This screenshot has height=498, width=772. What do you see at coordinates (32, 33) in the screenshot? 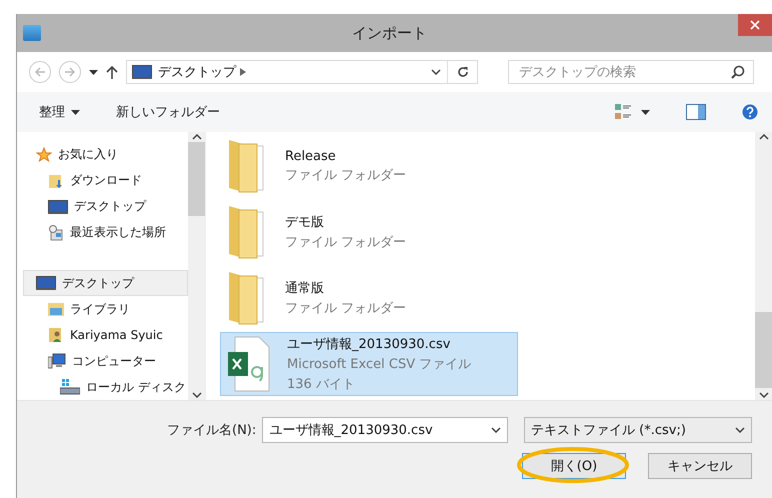
I see `app-icon` at bounding box center [32, 33].